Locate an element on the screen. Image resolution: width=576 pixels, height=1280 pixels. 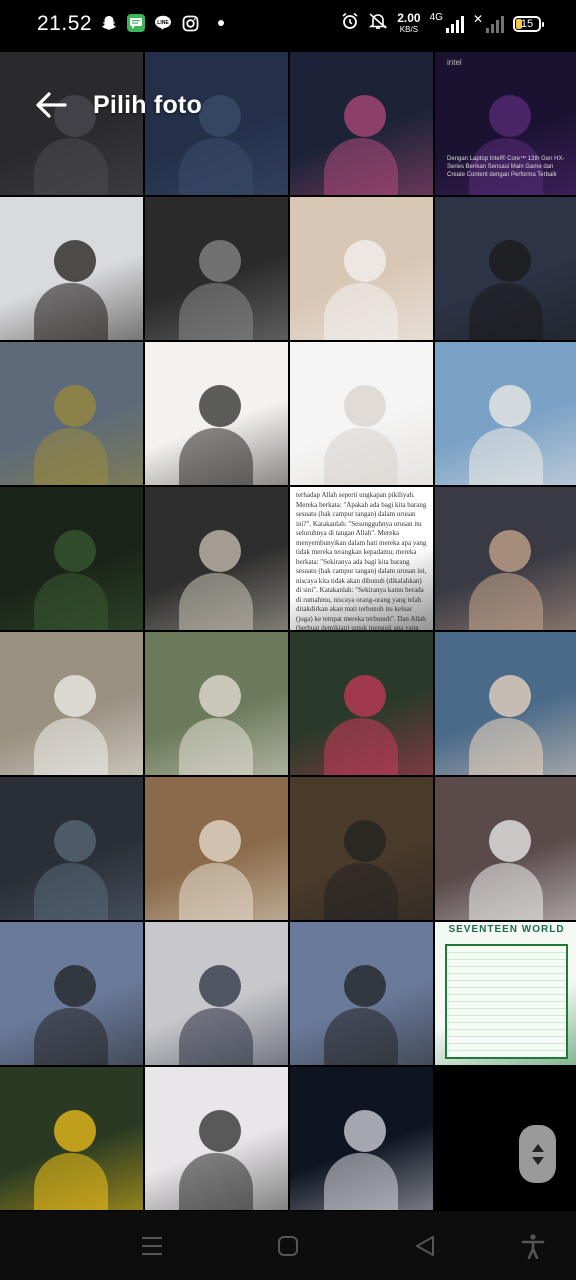
accessibility-icon is located at coordinates (533, 1247).